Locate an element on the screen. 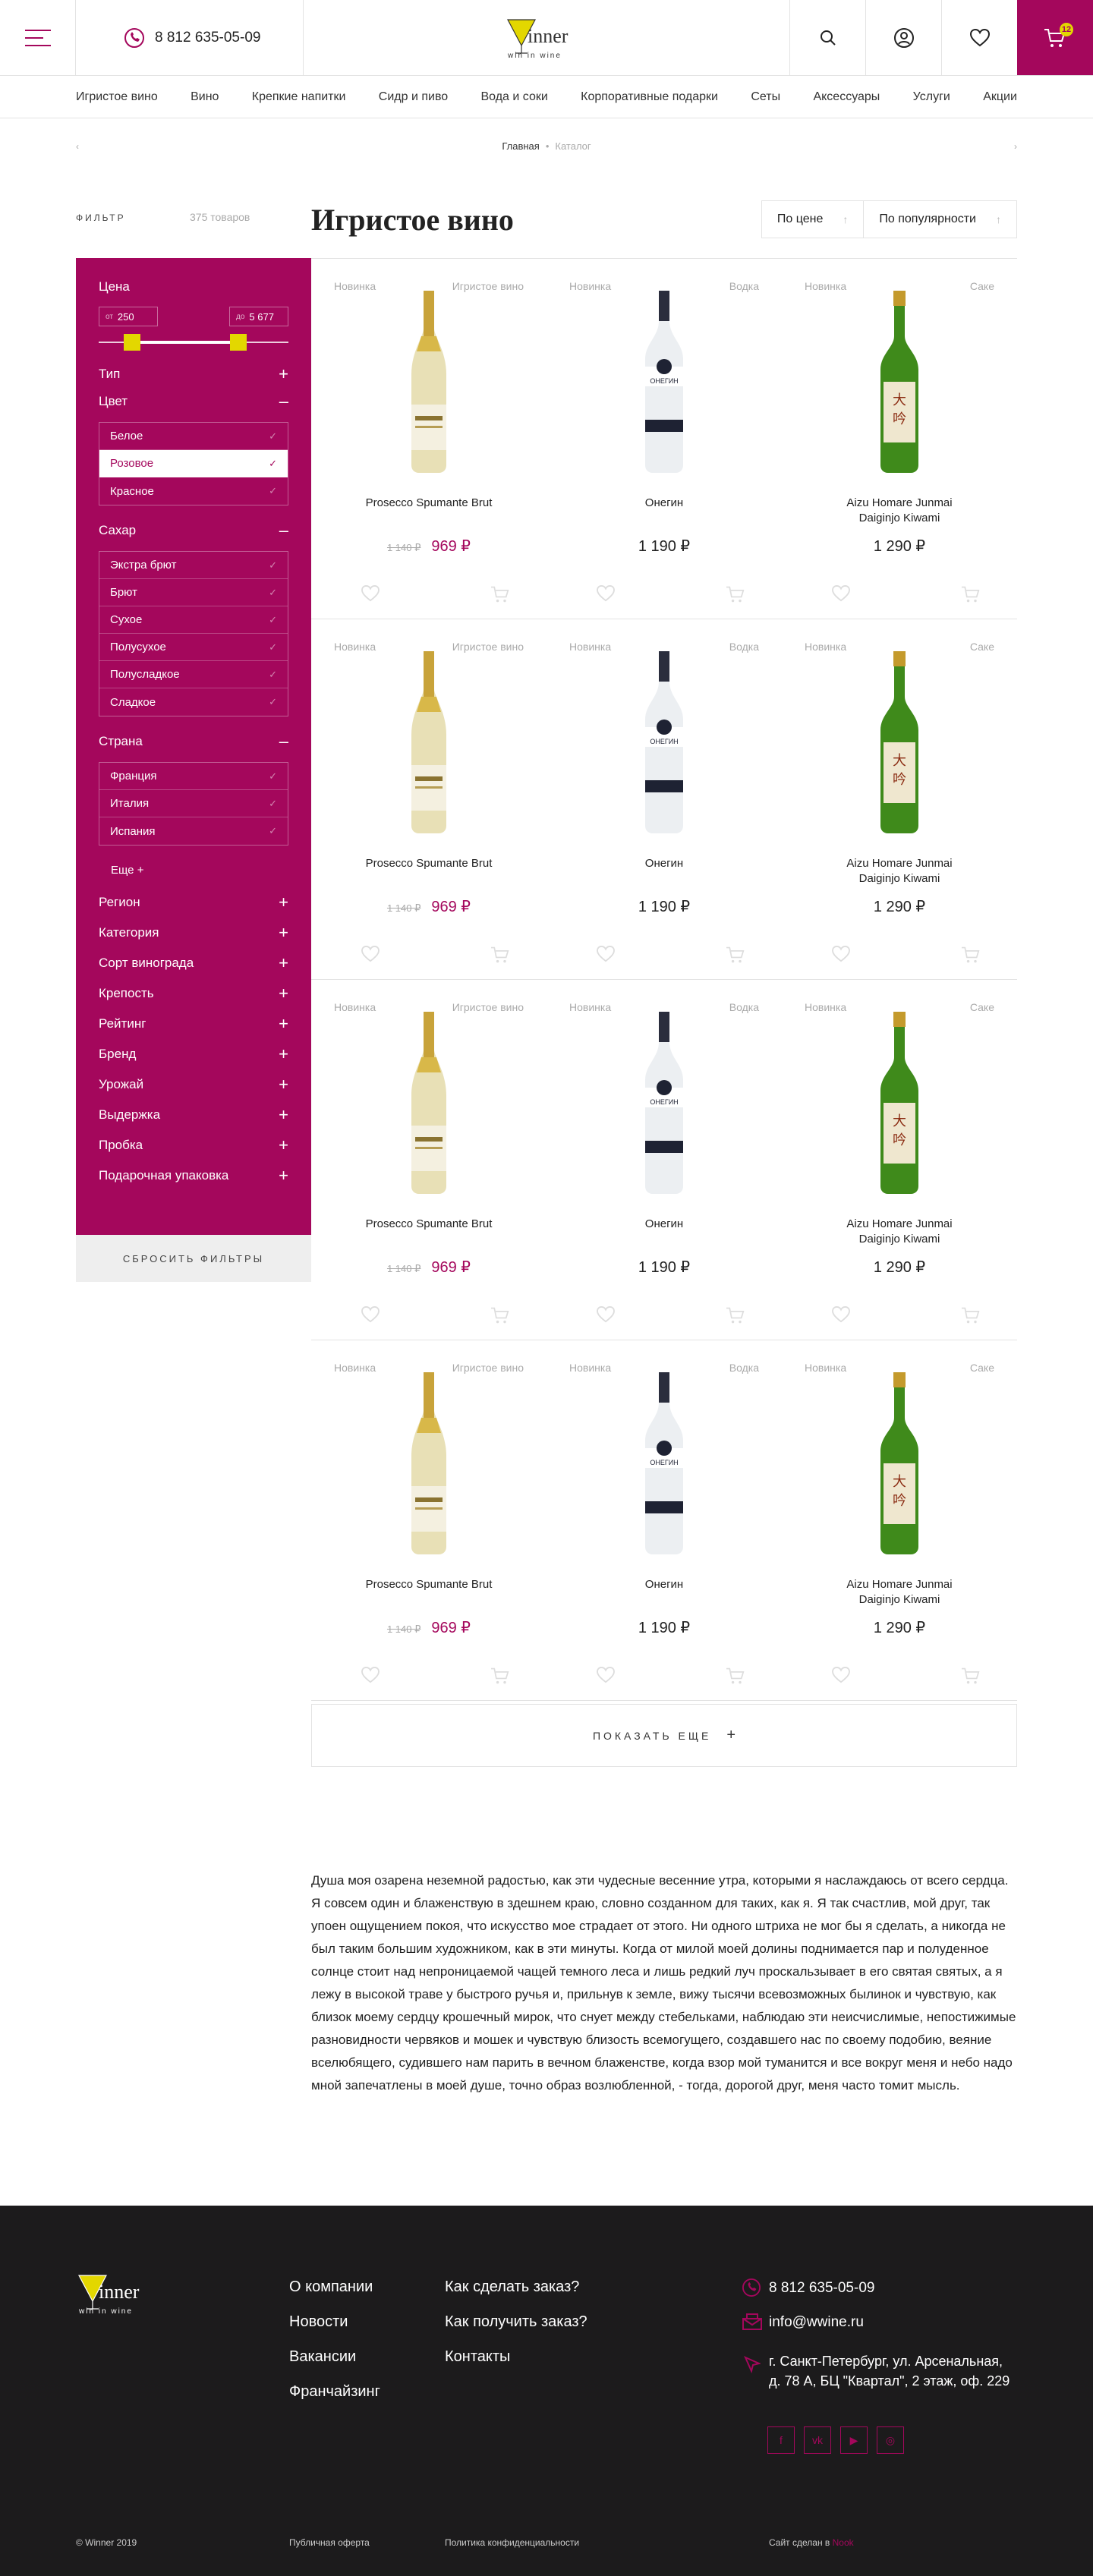  footer-email: info@wwine.ru is located at coordinates (816, 2322).